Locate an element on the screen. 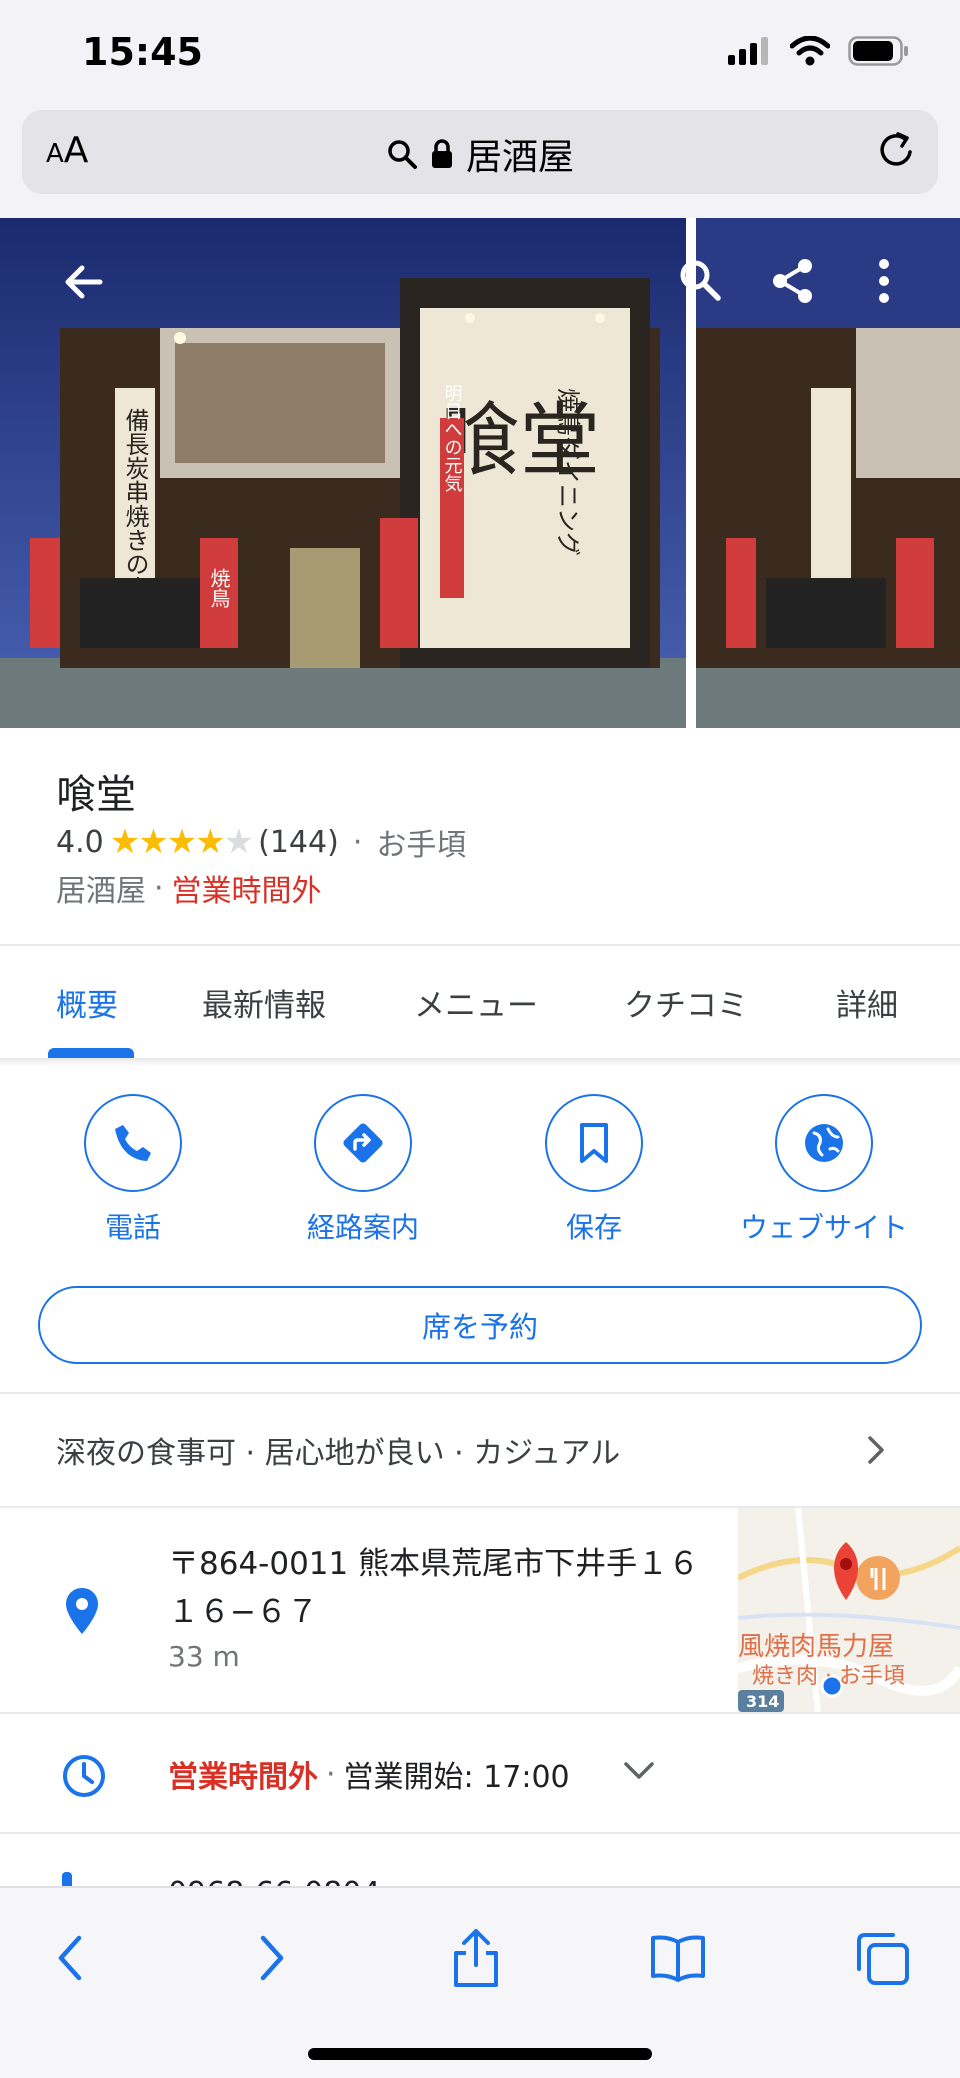 Image resolution: width=960 pixels, height=2078 pixels. reserve-button: 席を予約 is located at coordinates (480, 1325).